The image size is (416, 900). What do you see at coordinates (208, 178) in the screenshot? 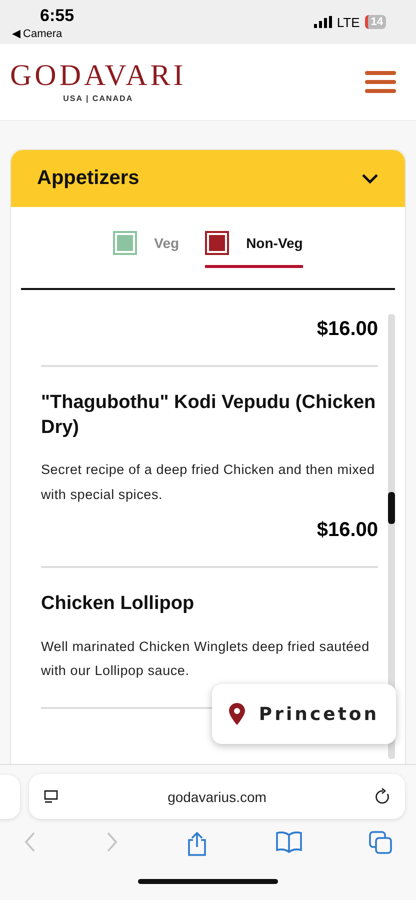
I see `category-header: Appetizers` at bounding box center [208, 178].